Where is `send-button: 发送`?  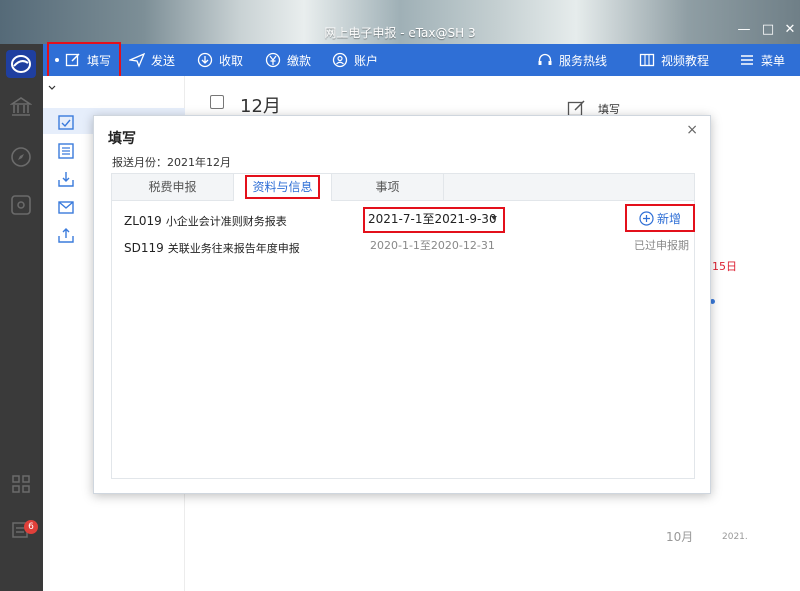
send-button: 发送 is located at coordinates (152, 60).